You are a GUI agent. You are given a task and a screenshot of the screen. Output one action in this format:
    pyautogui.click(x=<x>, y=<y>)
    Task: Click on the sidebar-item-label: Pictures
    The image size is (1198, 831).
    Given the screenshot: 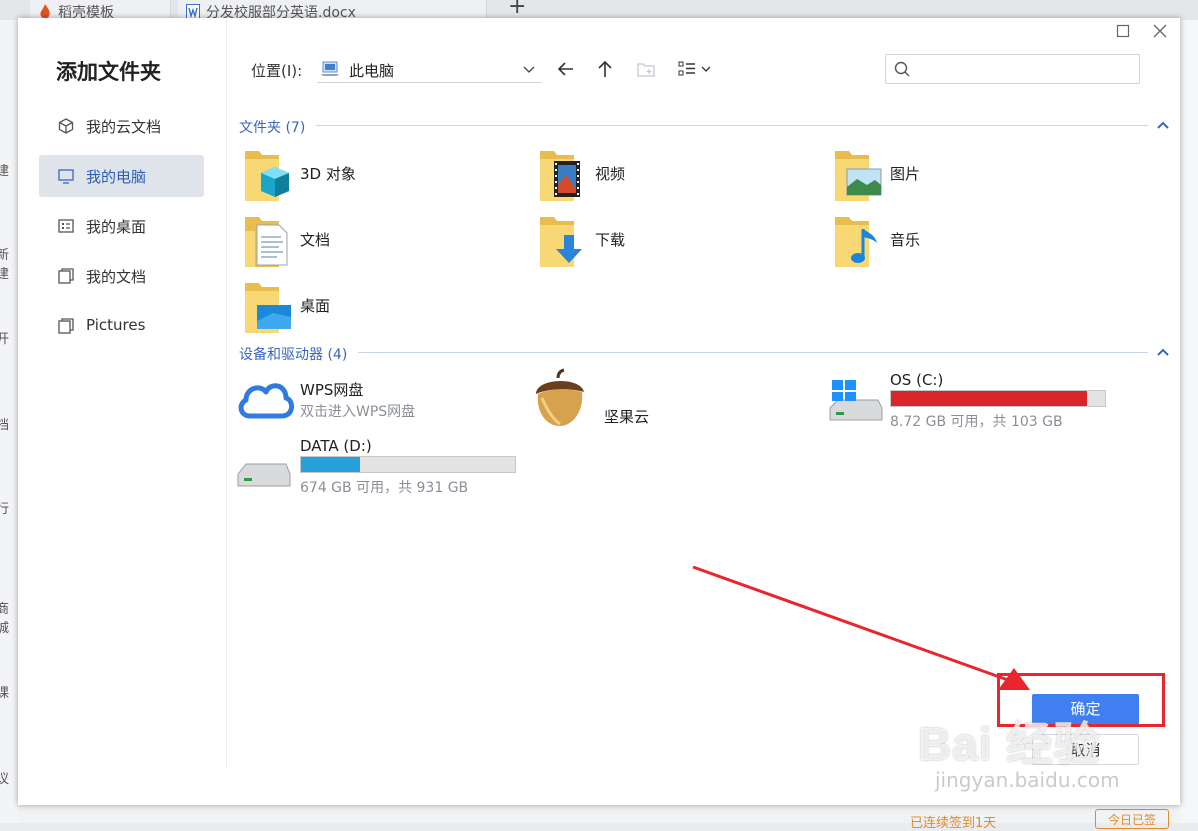 What is the action you would take?
    pyautogui.click(x=116, y=325)
    